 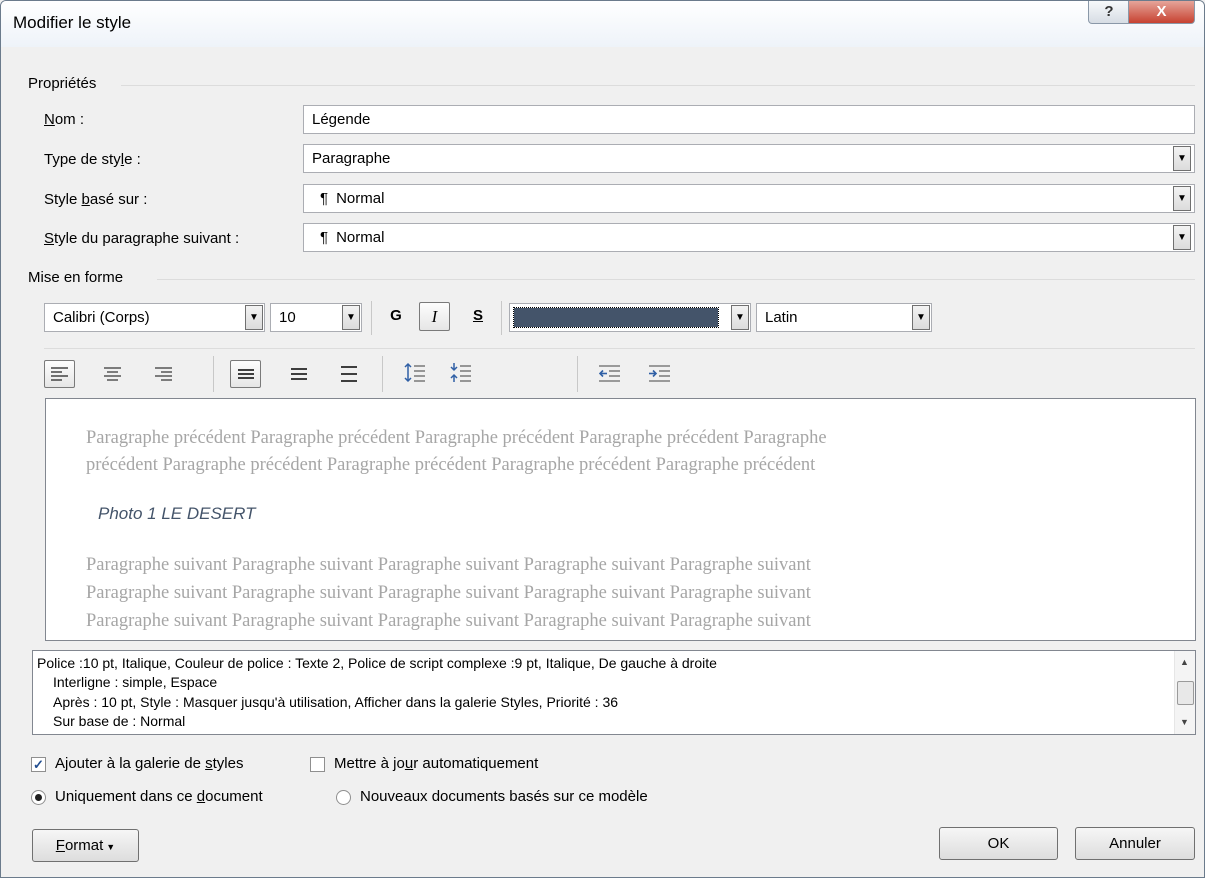 What do you see at coordinates (38, 797) in the screenshot?
I see `only-this-document-radio` at bounding box center [38, 797].